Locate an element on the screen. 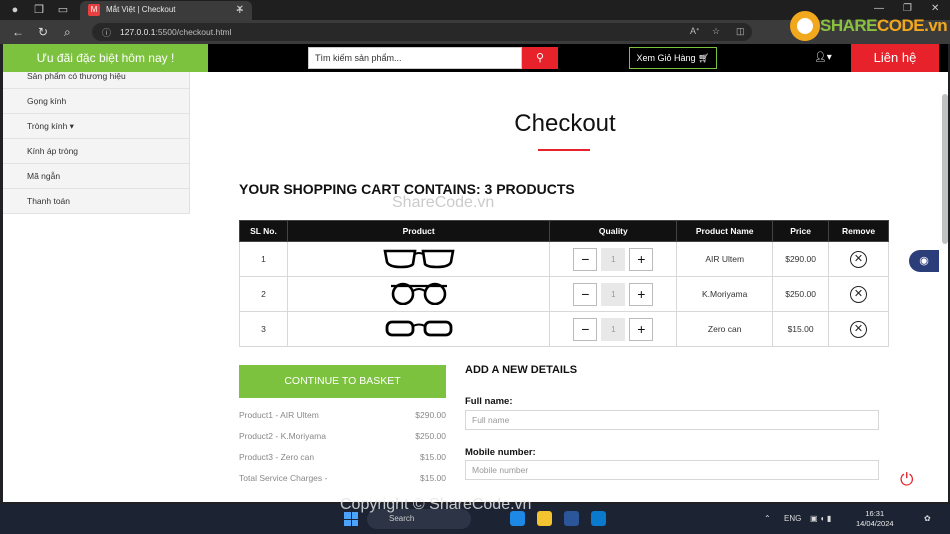 The image size is (950, 534). maximize-icon: ❐ is located at coordinates (907, 8).